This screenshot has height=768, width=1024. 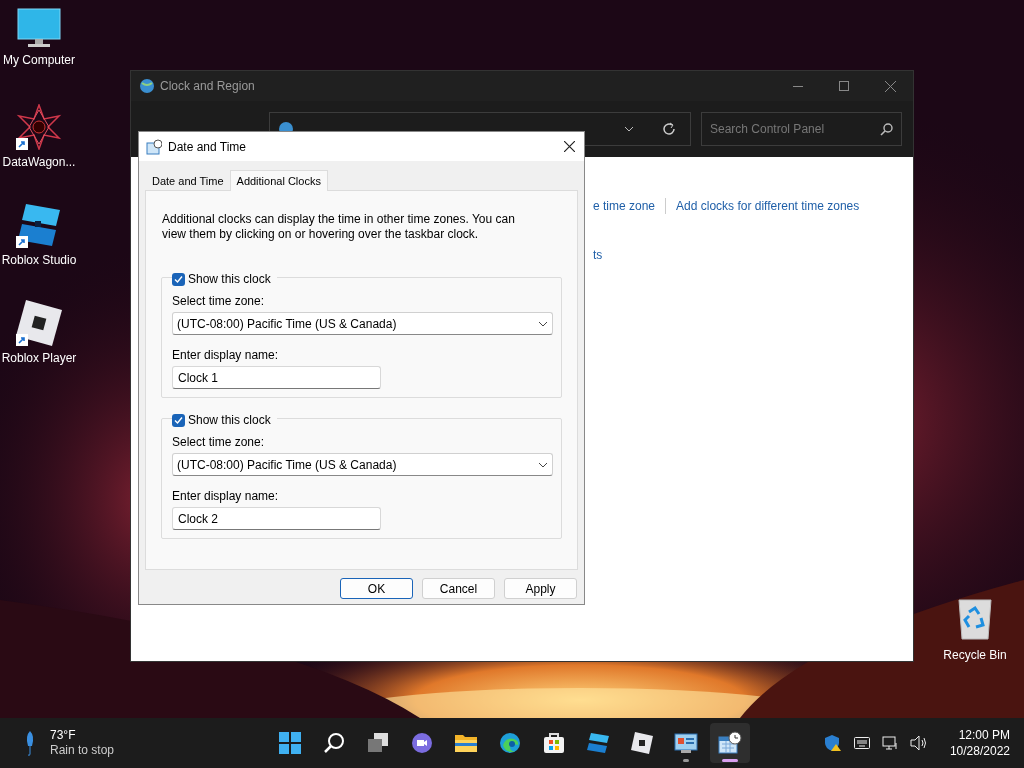 What do you see at coordinates (276, 518) in the screenshot?
I see `display-name-field: Clock 2` at bounding box center [276, 518].